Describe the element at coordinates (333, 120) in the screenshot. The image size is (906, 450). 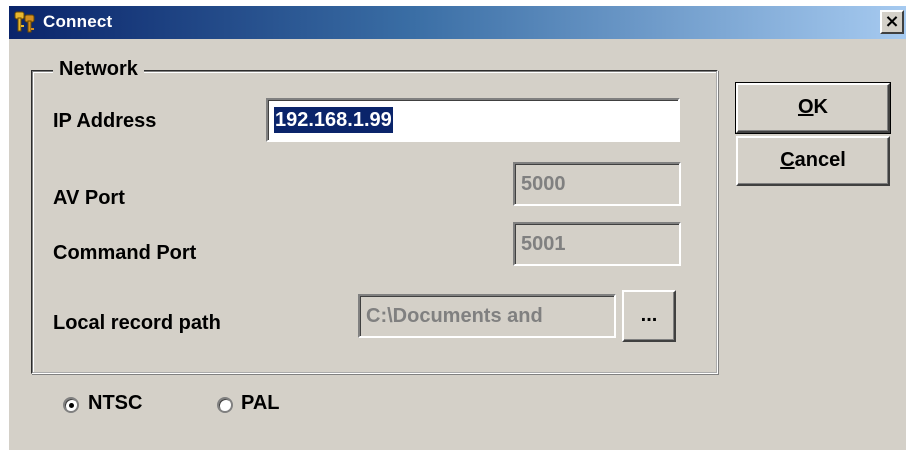
I see `ip-address-value: 192.168.1.99` at that location.